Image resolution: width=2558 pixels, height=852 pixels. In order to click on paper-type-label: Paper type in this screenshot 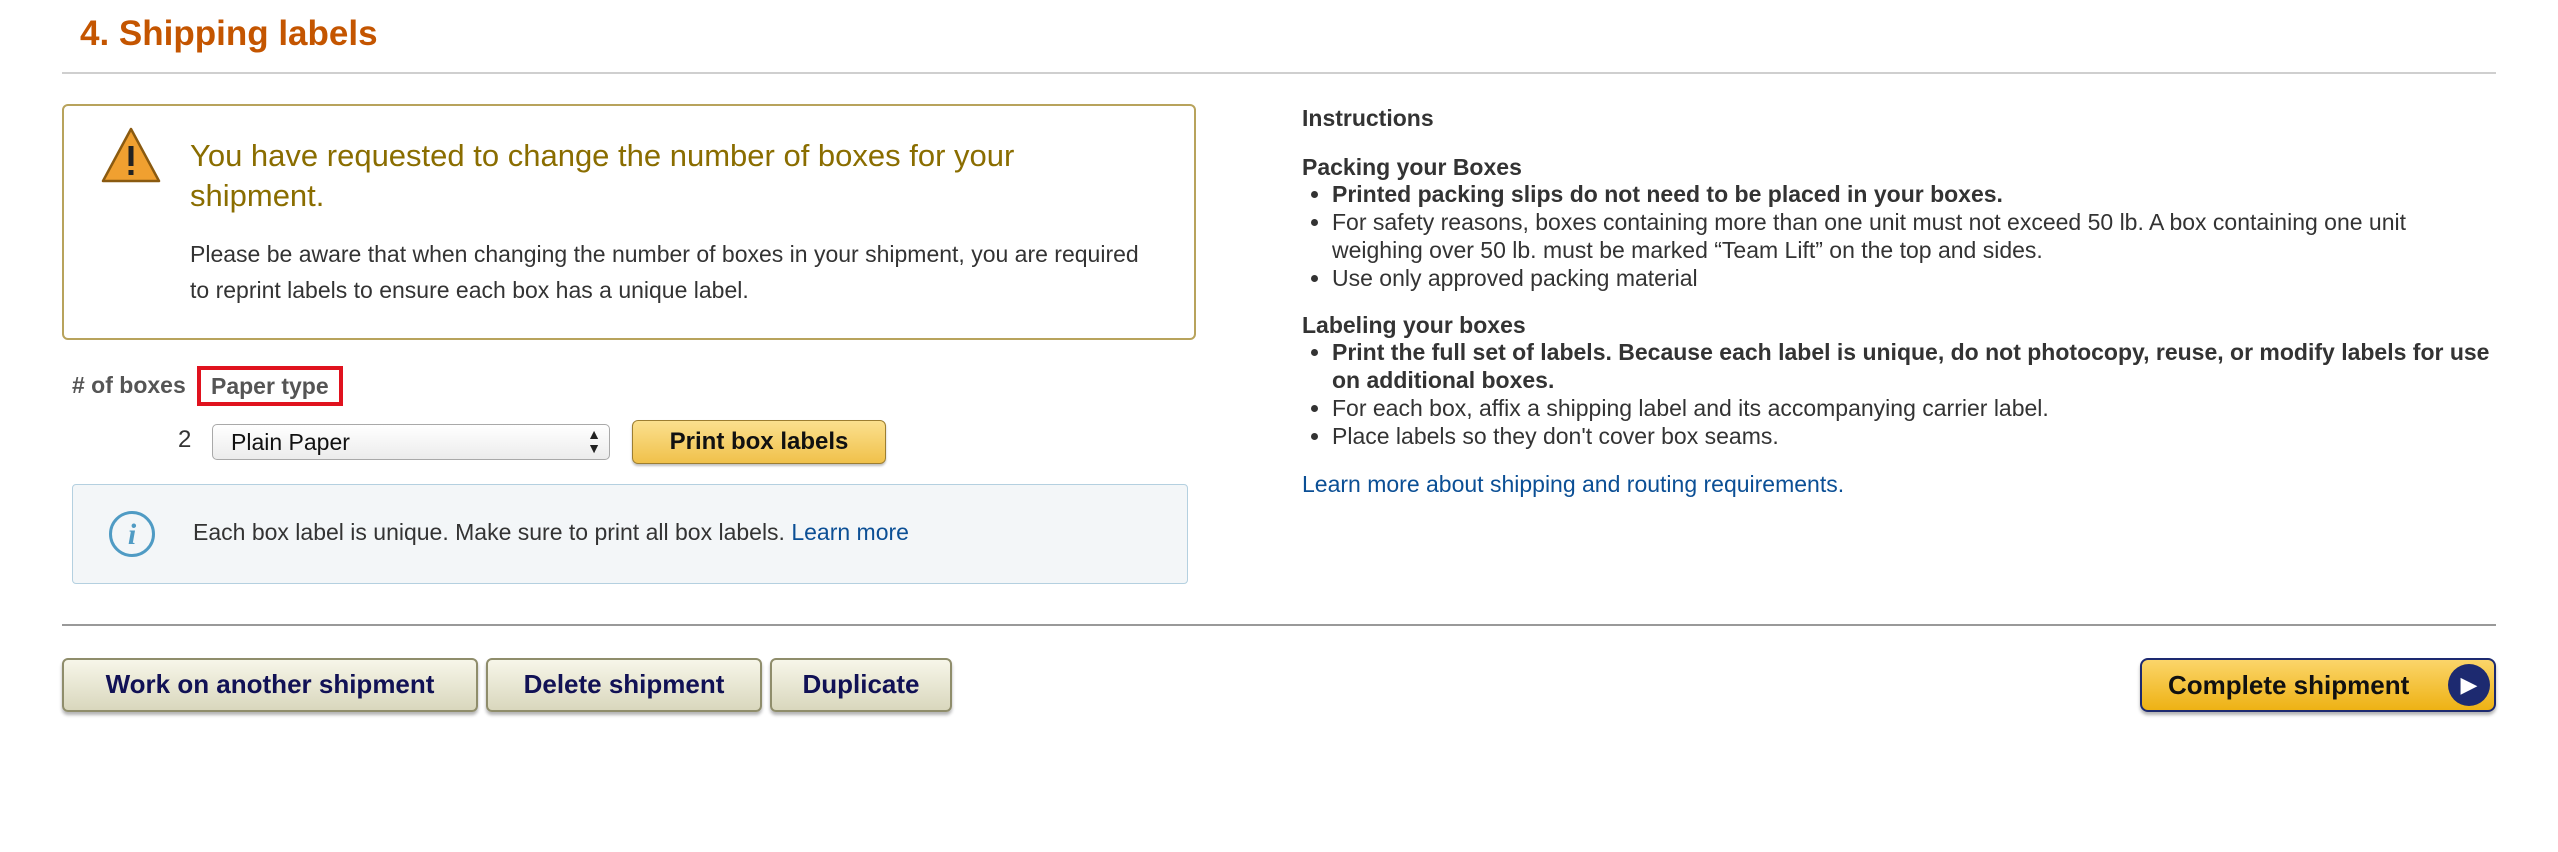, I will do `click(270, 386)`.